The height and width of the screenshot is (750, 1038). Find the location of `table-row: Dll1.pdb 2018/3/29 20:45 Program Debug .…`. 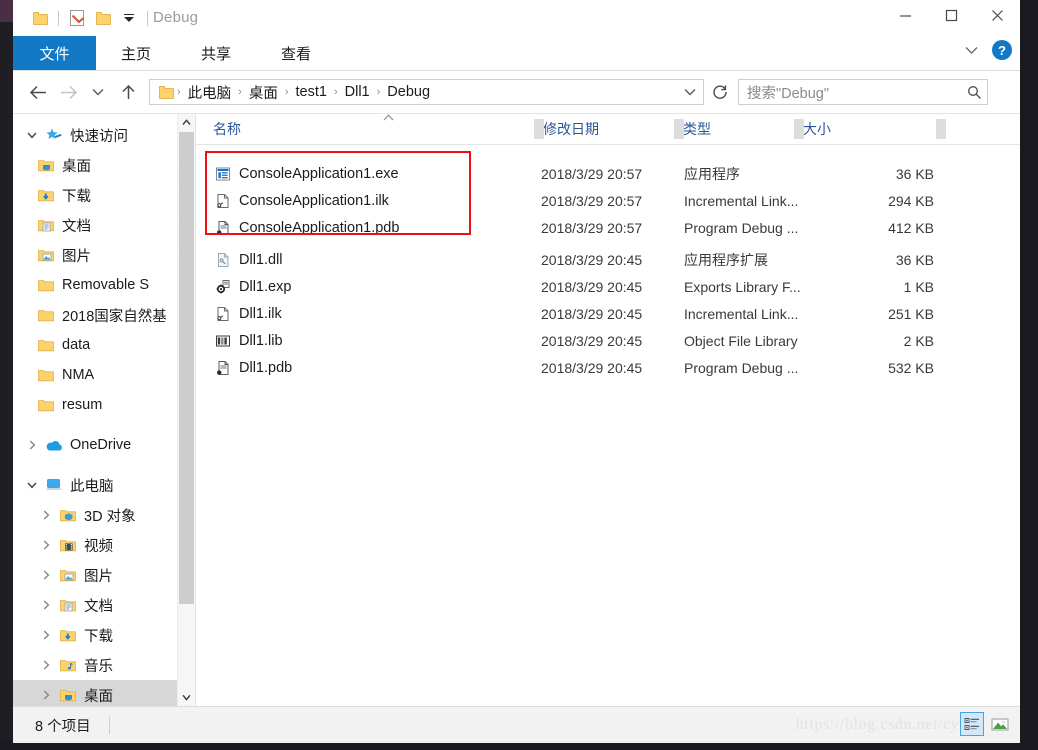

table-row: Dll1.pdb 2018/3/29 20:45 Program Debug .… is located at coordinates (608, 367).